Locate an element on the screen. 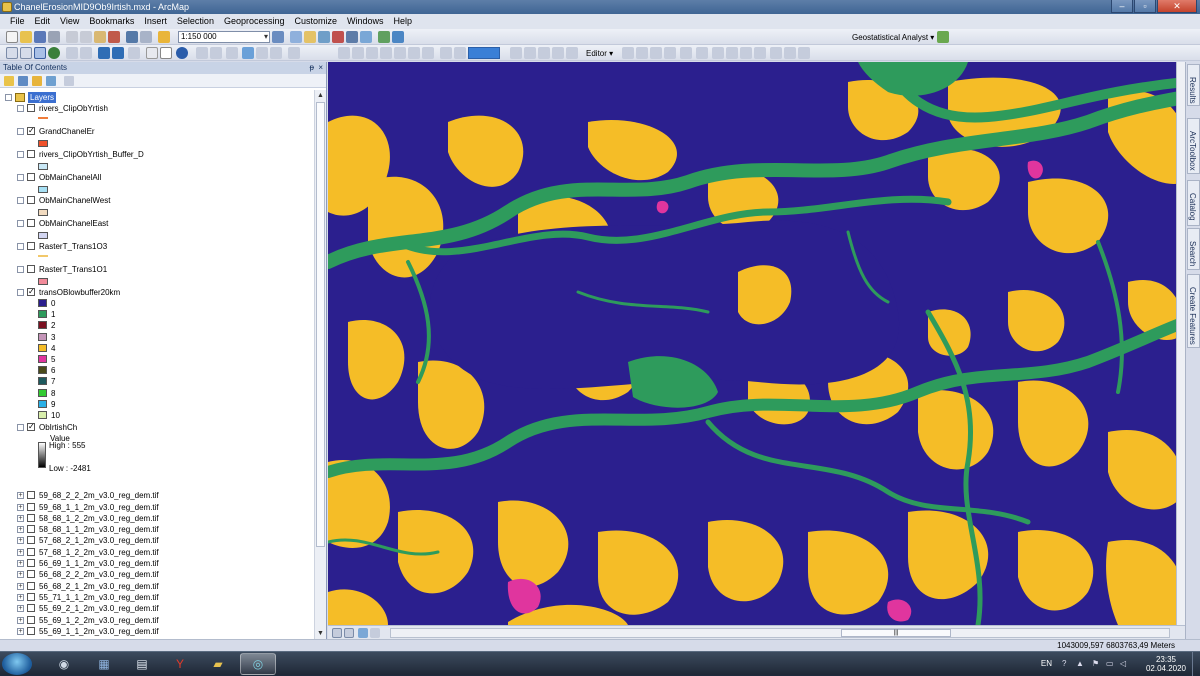 The height and width of the screenshot is (676, 1200). tile-layer-row: +56_68_2_1_2m_v3.0_reg_dem.tif is located at coordinates (155, 586).